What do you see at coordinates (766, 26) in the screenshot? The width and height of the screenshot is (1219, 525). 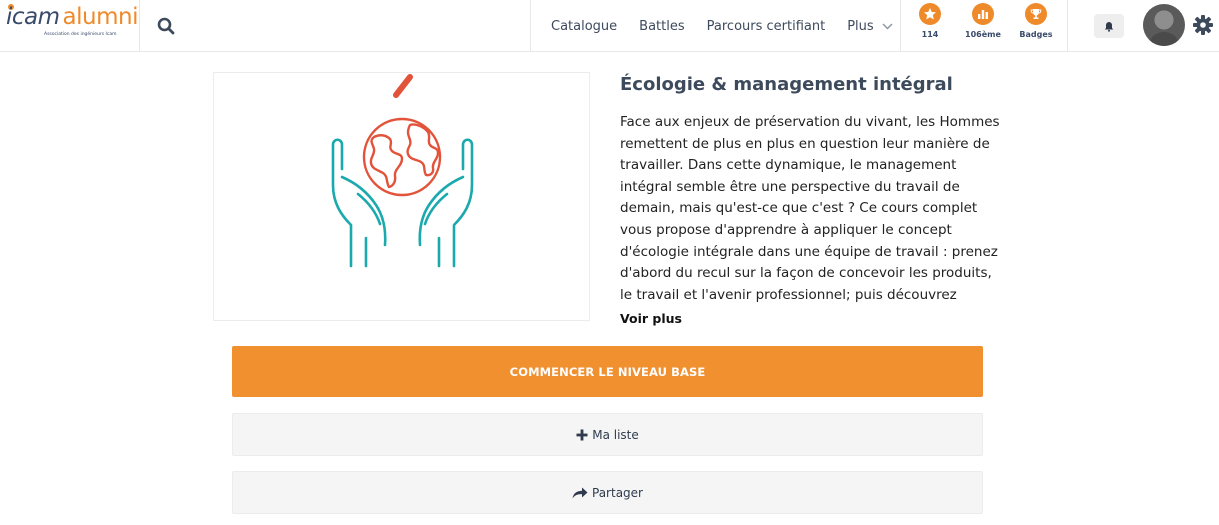 I see `nav-item-parcours-certifiant: Parcours certifiant` at bounding box center [766, 26].